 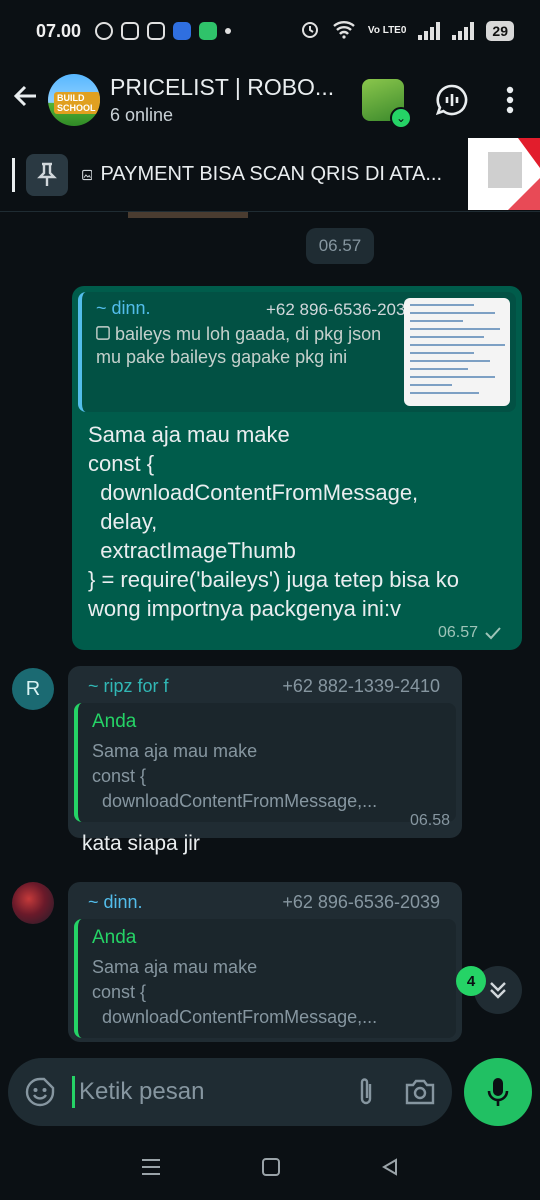 I want to click on community-icon: ⌄, so click(x=387, y=104).